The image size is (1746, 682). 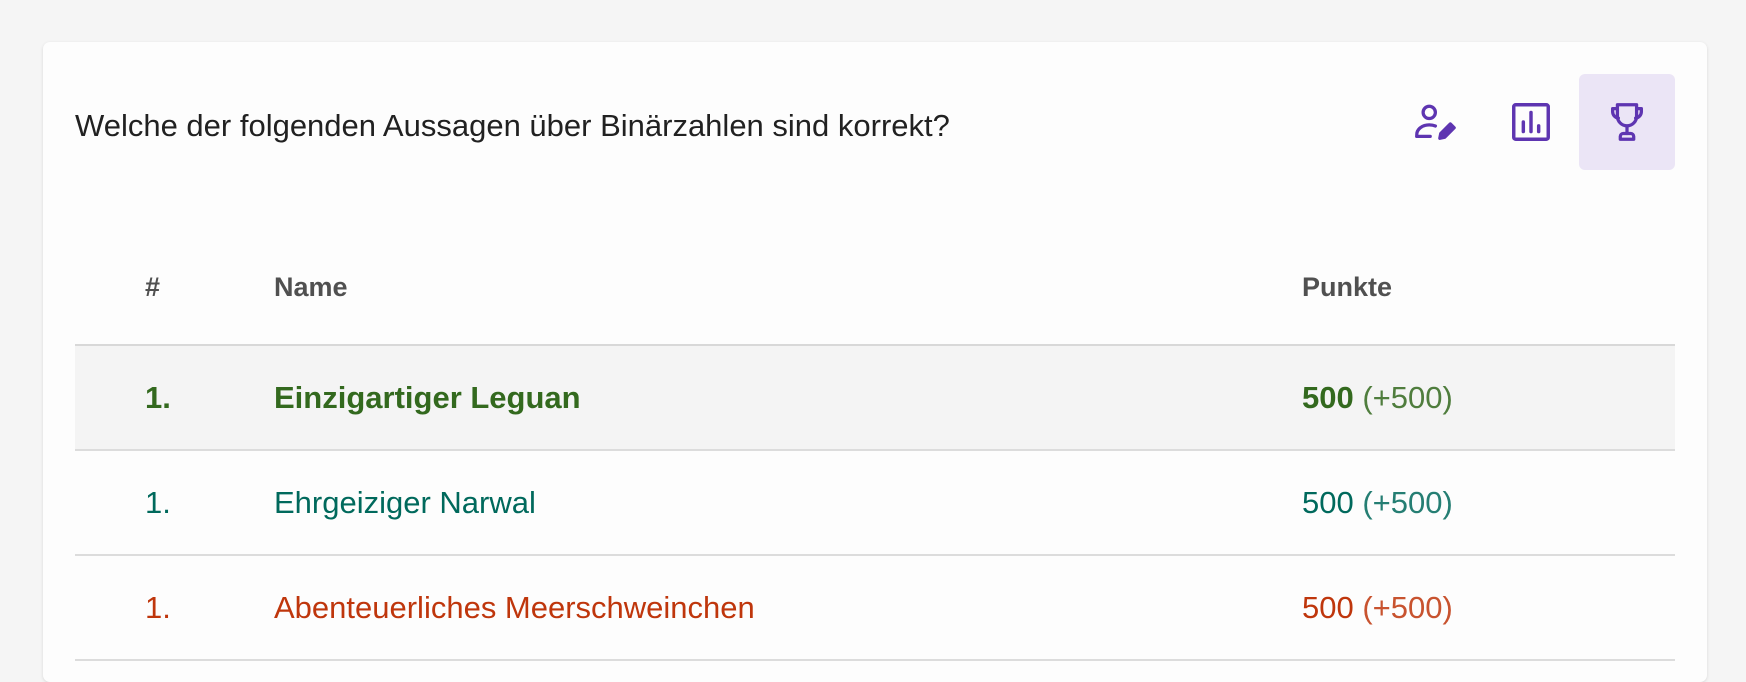 What do you see at coordinates (875, 398) in the screenshot?
I see `table-row: 1. Einzigartiger Leguan 500 (+500)` at bounding box center [875, 398].